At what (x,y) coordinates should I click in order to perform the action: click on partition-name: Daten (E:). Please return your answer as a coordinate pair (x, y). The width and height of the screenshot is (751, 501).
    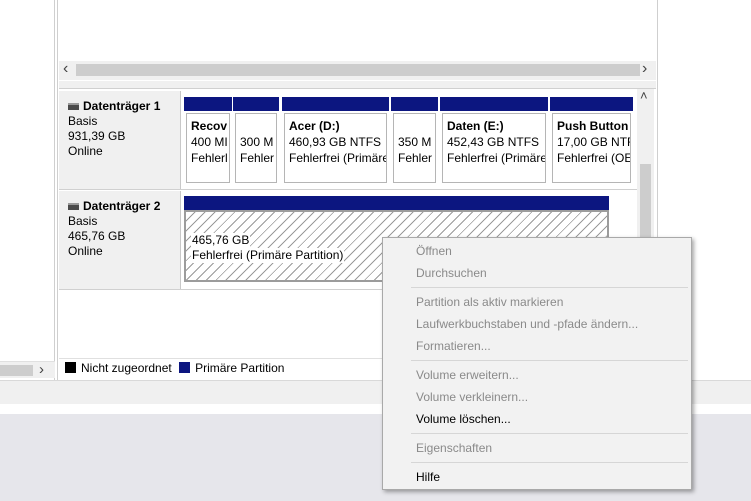
    Looking at the image, I should click on (475, 126).